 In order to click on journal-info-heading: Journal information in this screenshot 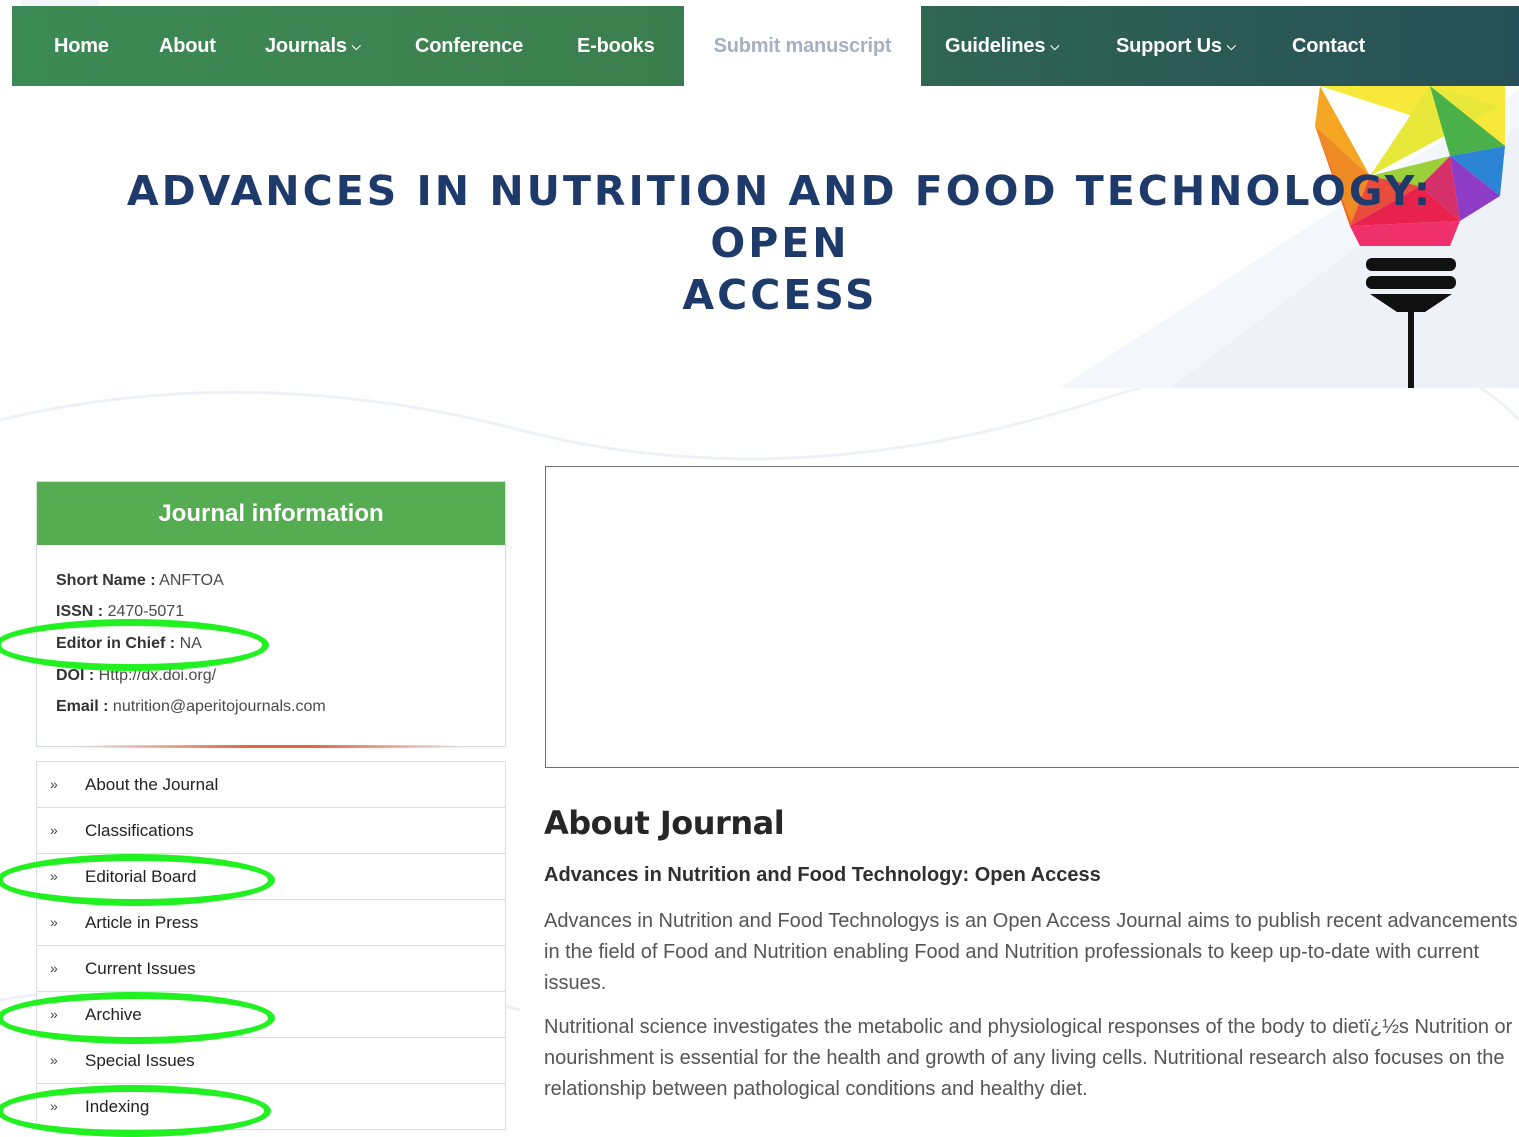, I will do `click(271, 513)`.